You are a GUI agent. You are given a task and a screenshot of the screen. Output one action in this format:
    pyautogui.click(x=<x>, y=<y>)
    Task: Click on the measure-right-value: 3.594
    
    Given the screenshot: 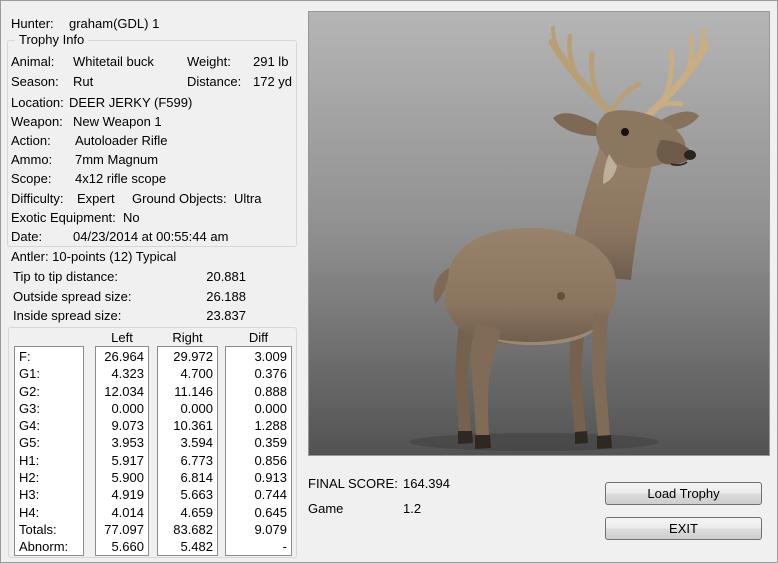 What is the action you would take?
    pyautogui.click(x=196, y=443)
    